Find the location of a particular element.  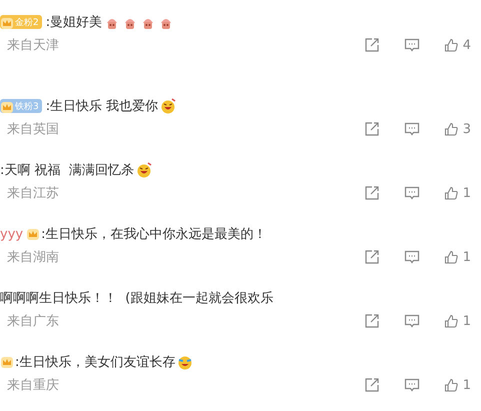

like-button: 3 is located at coordinates (457, 129).